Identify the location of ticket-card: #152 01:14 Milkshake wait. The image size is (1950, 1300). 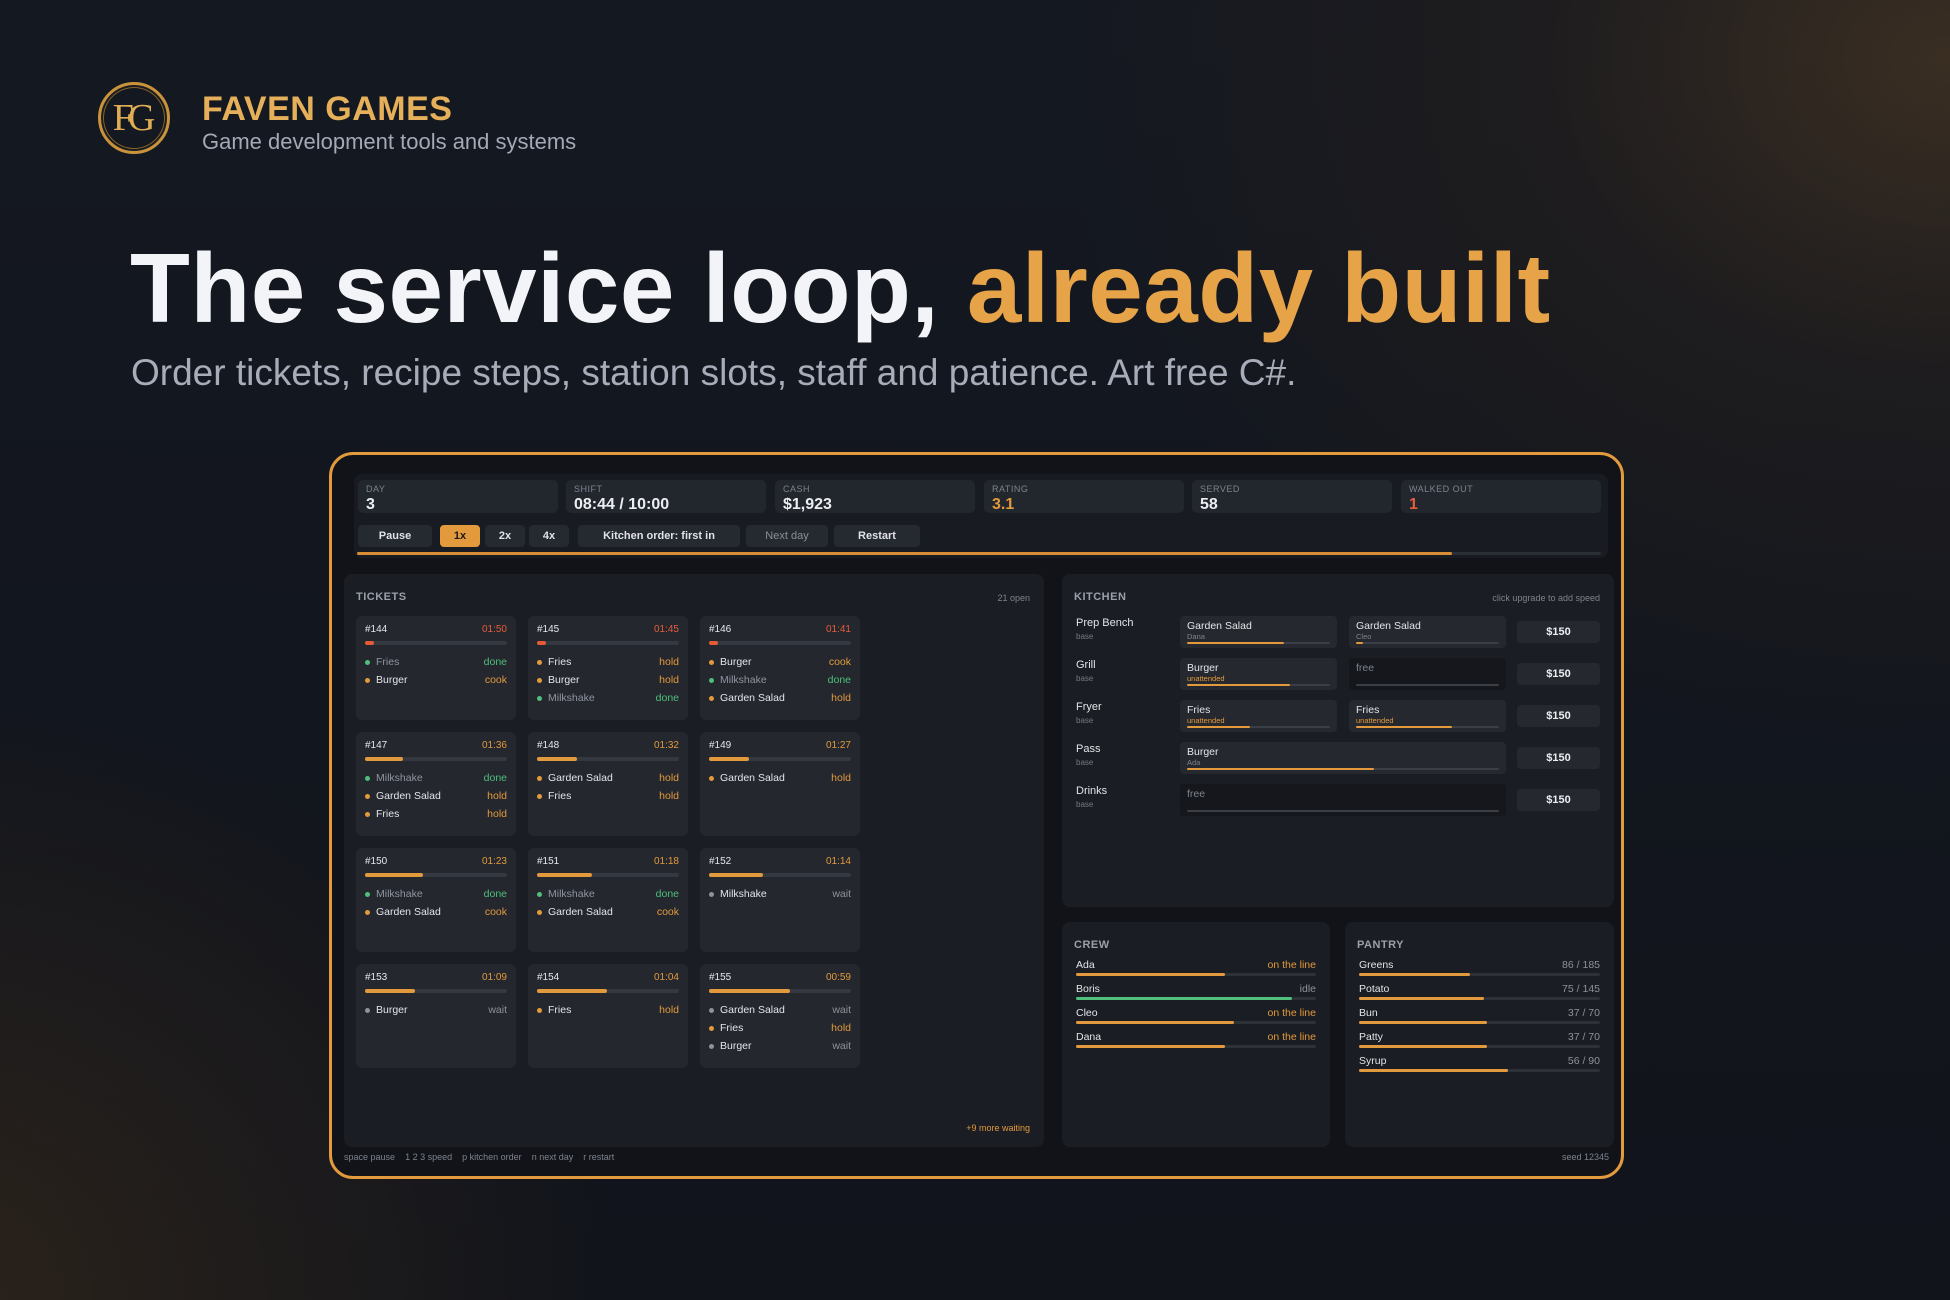
(780, 900).